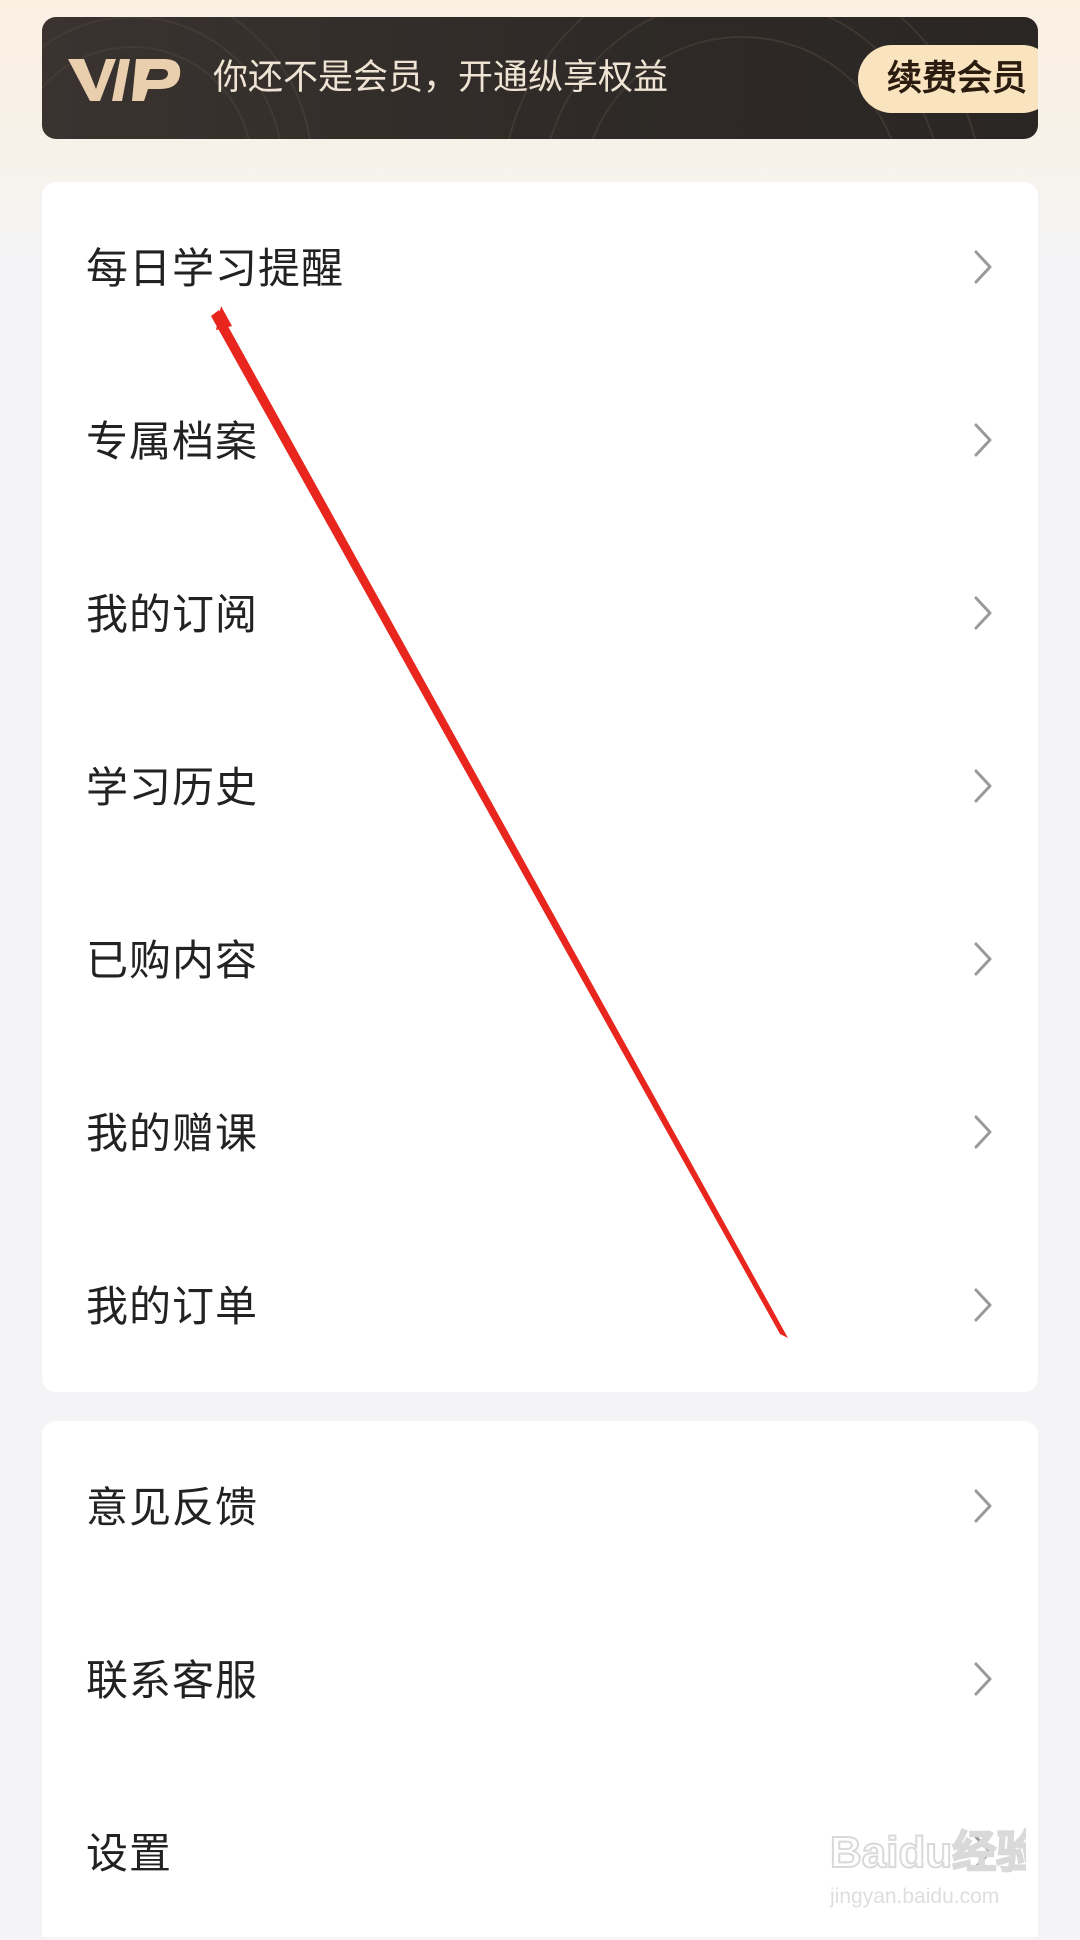 This screenshot has height=1940, width=1080. I want to click on watermark-brand: Baidu经验, so click(928, 1852).